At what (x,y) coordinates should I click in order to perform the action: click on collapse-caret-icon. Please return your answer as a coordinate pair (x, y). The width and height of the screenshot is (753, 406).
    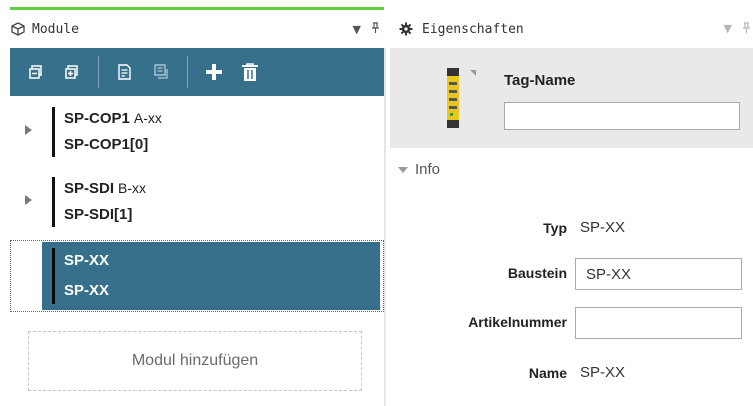
    Looking at the image, I should click on (403, 169).